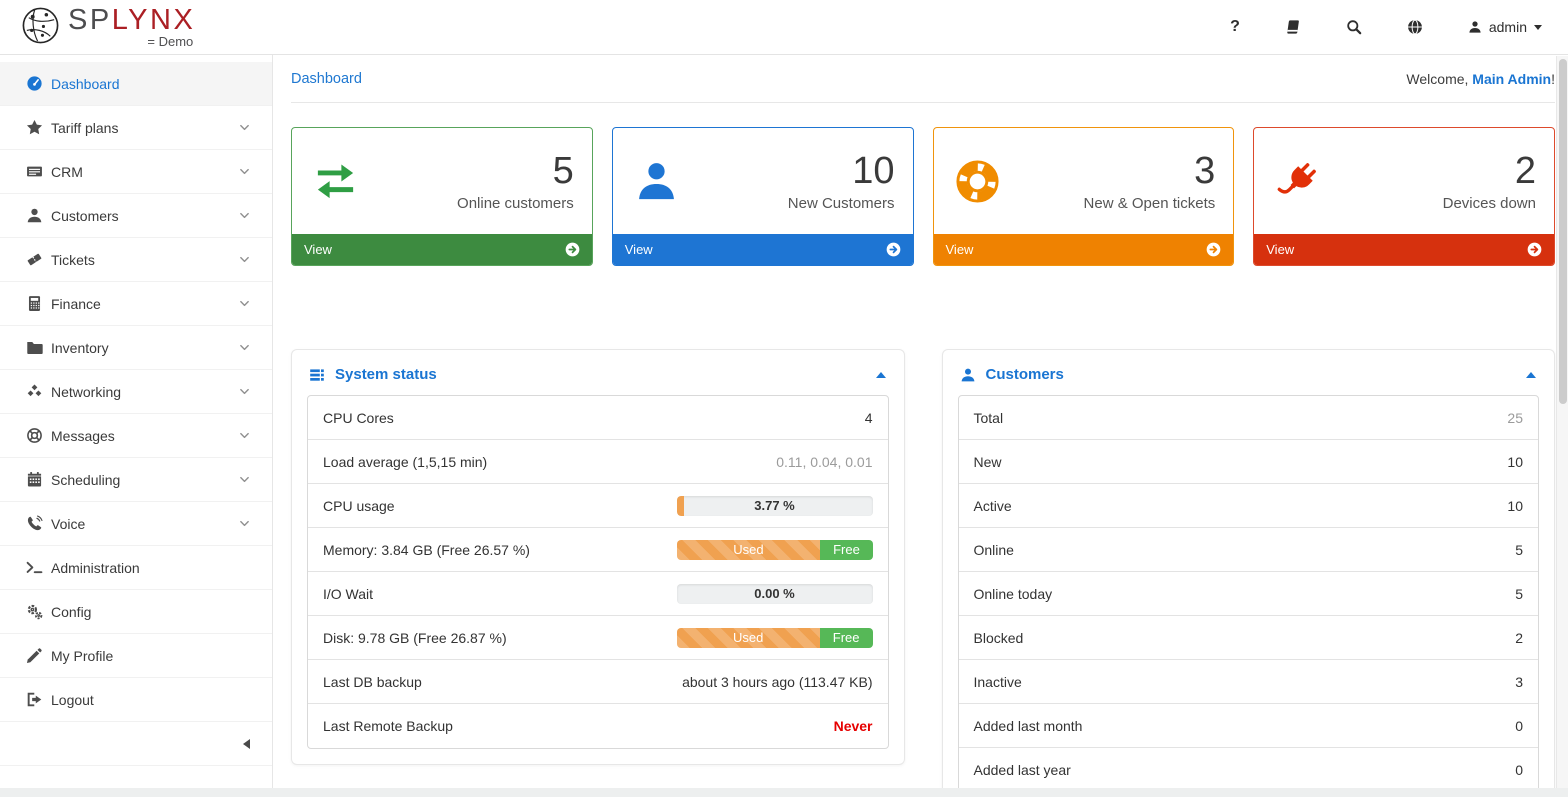 The image size is (1568, 797). What do you see at coordinates (136, 656) in the screenshot?
I see `sidebar-item-my-profile: My Profile` at bounding box center [136, 656].